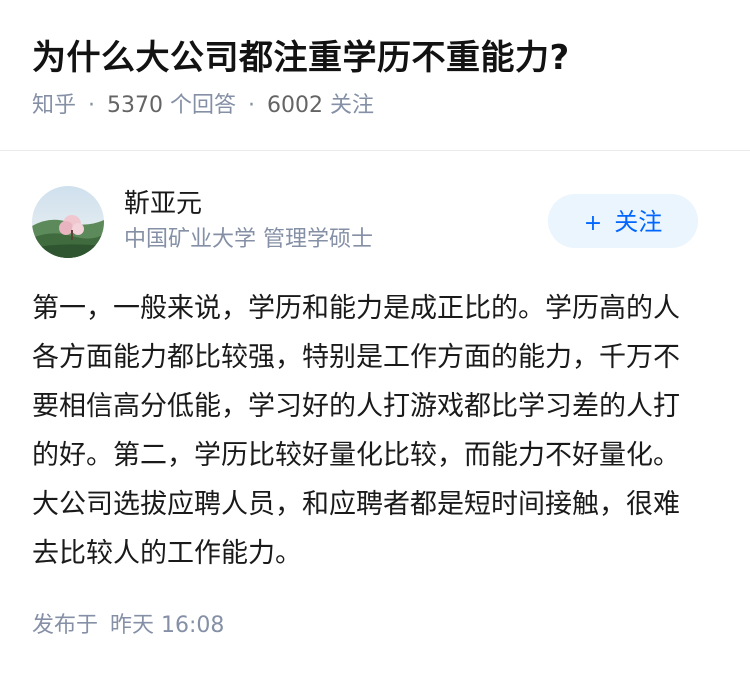 The height and width of the screenshot is (678, 750). Describe the element at coordinates (203, 105) in the screenshot. I see `answer-count-label: 个回答` at that location.